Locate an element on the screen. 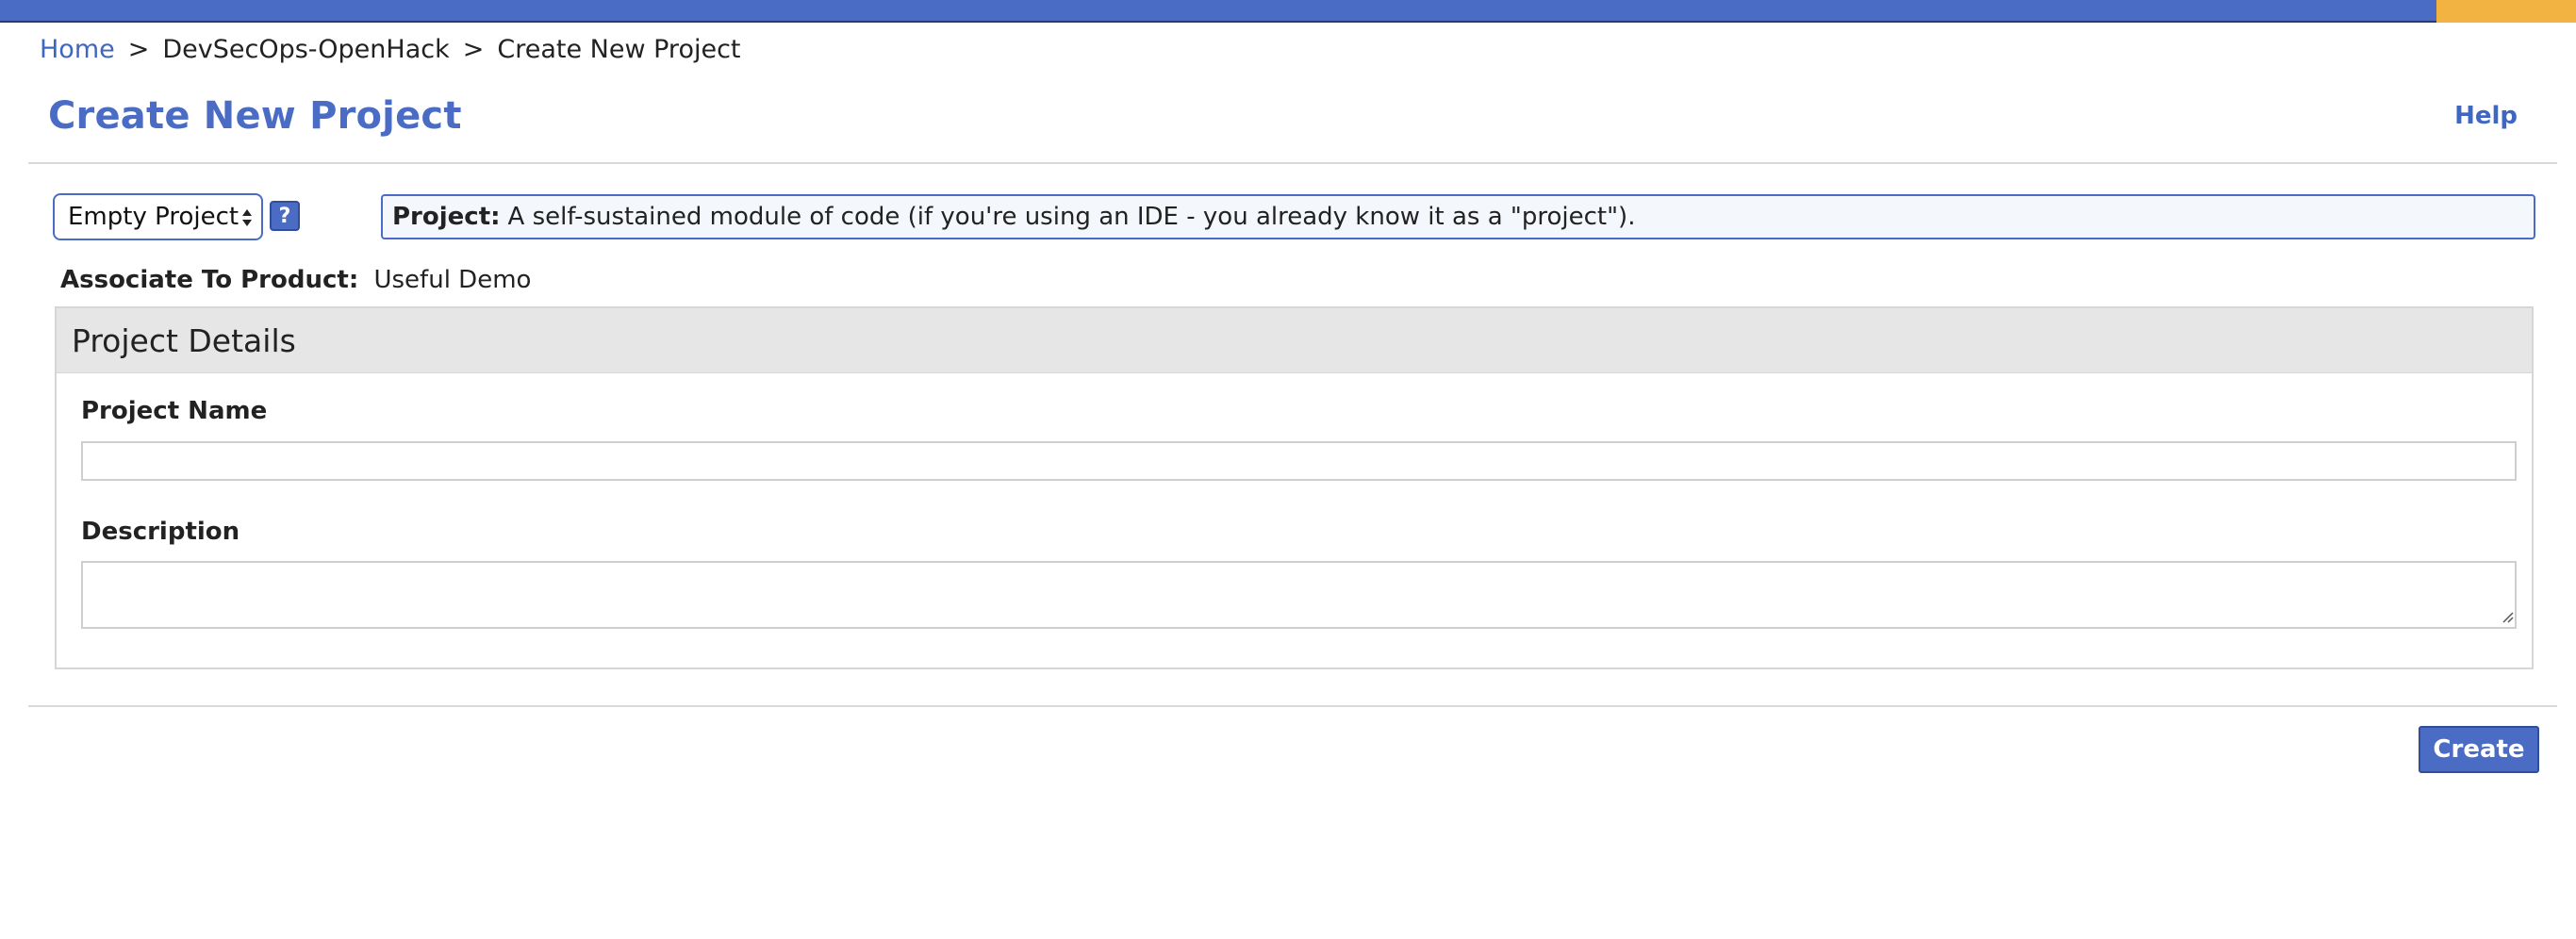  project-name-input is located at coordinates (1299, 461).